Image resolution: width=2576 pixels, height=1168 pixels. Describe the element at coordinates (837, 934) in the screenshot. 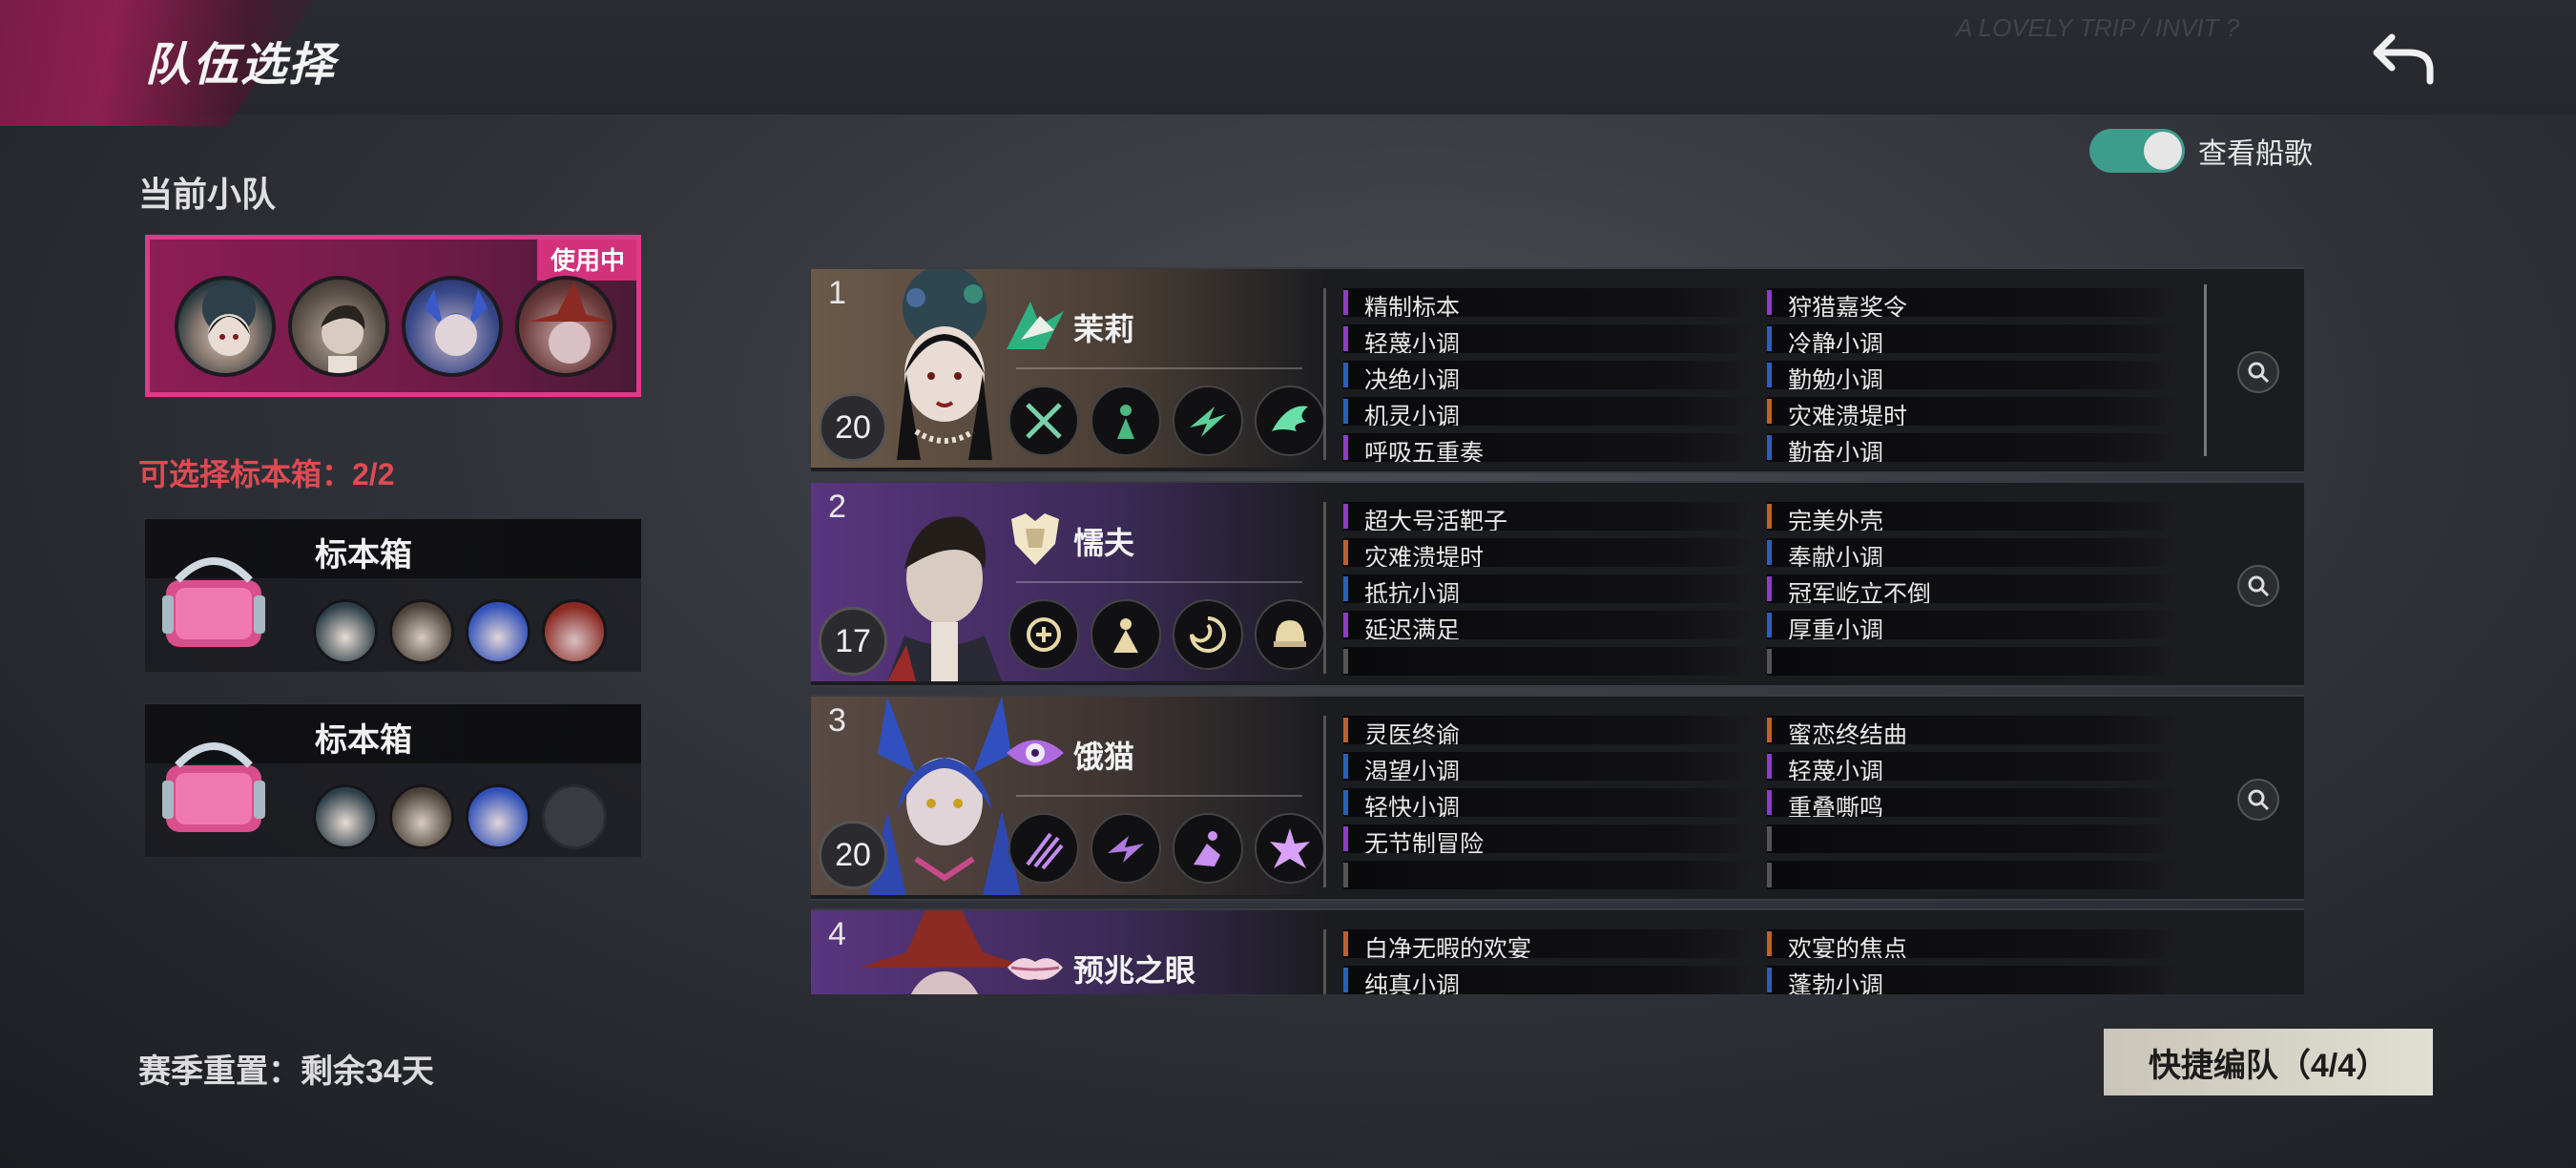

I see `rank-number: 4` at that location.